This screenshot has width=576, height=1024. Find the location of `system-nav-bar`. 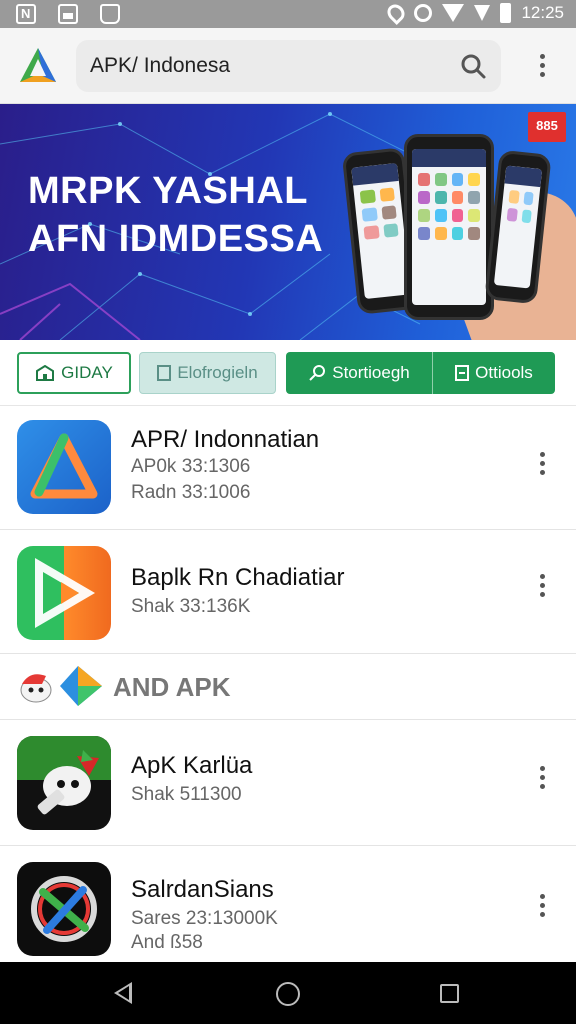

system-nav-bar is located at coordinates (288, 993).